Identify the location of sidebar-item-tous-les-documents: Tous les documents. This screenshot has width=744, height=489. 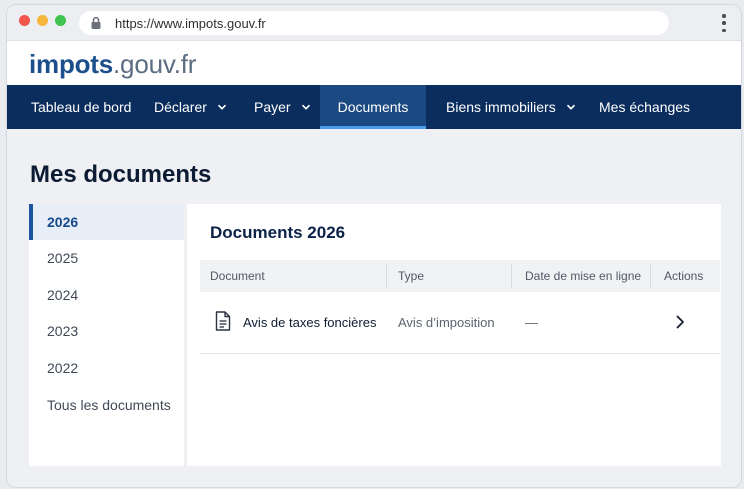
(106, 405).